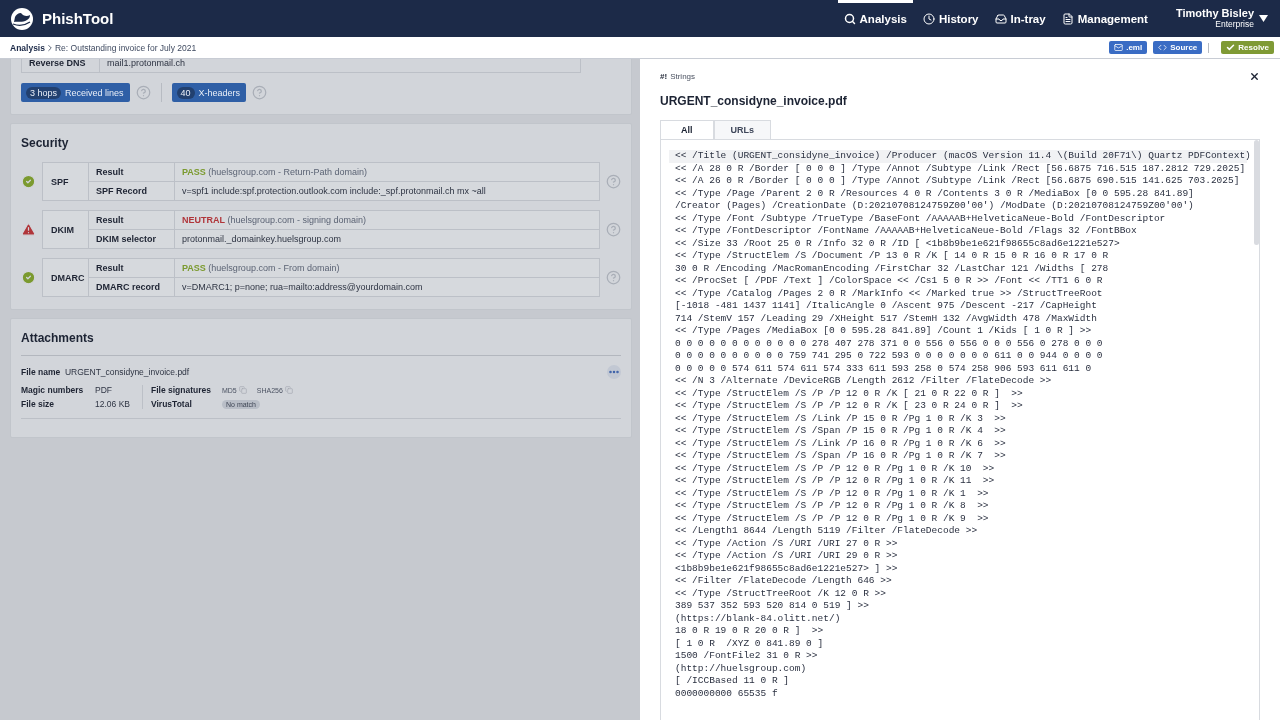 The image size is (1280, 720). What do you see at coordinates (840, 456) in the screenshot?
I see `string-line: << /Type /StructElem /S /Span /P 16 0 R /Pg 1 0 R /K 7 >>` at bounding box center [840, 456].